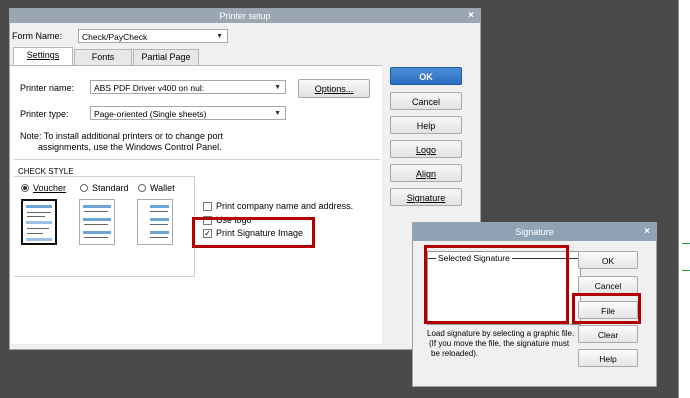 The image size is (690, 398). Describe the element at coordinates (496, 284) in the screenshot. I see `highlight-selected-signature` at that location.